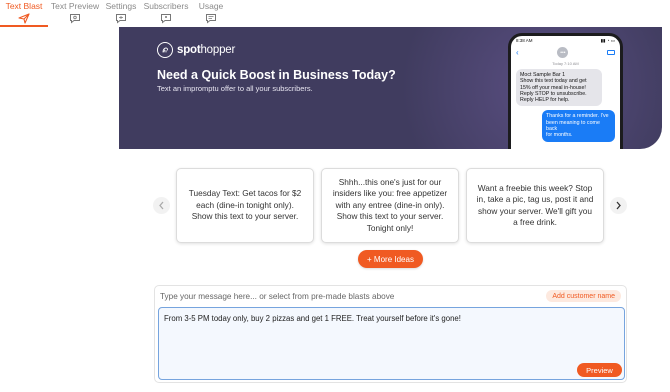 Image resolution: width=670 pixels, height=392 pixels. What do you see at coordinates (121, 6) in the screenshot?
I see `tab-settings-label: Settings` at bounding box center [121, 6].